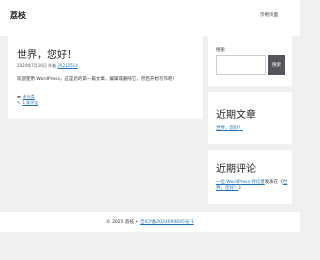 The image size is (320, 260). Describe the element at coordinates (167, 222) in the screenshot. I see `icp-link: 吉ICP备2024099695号-1` at that location.